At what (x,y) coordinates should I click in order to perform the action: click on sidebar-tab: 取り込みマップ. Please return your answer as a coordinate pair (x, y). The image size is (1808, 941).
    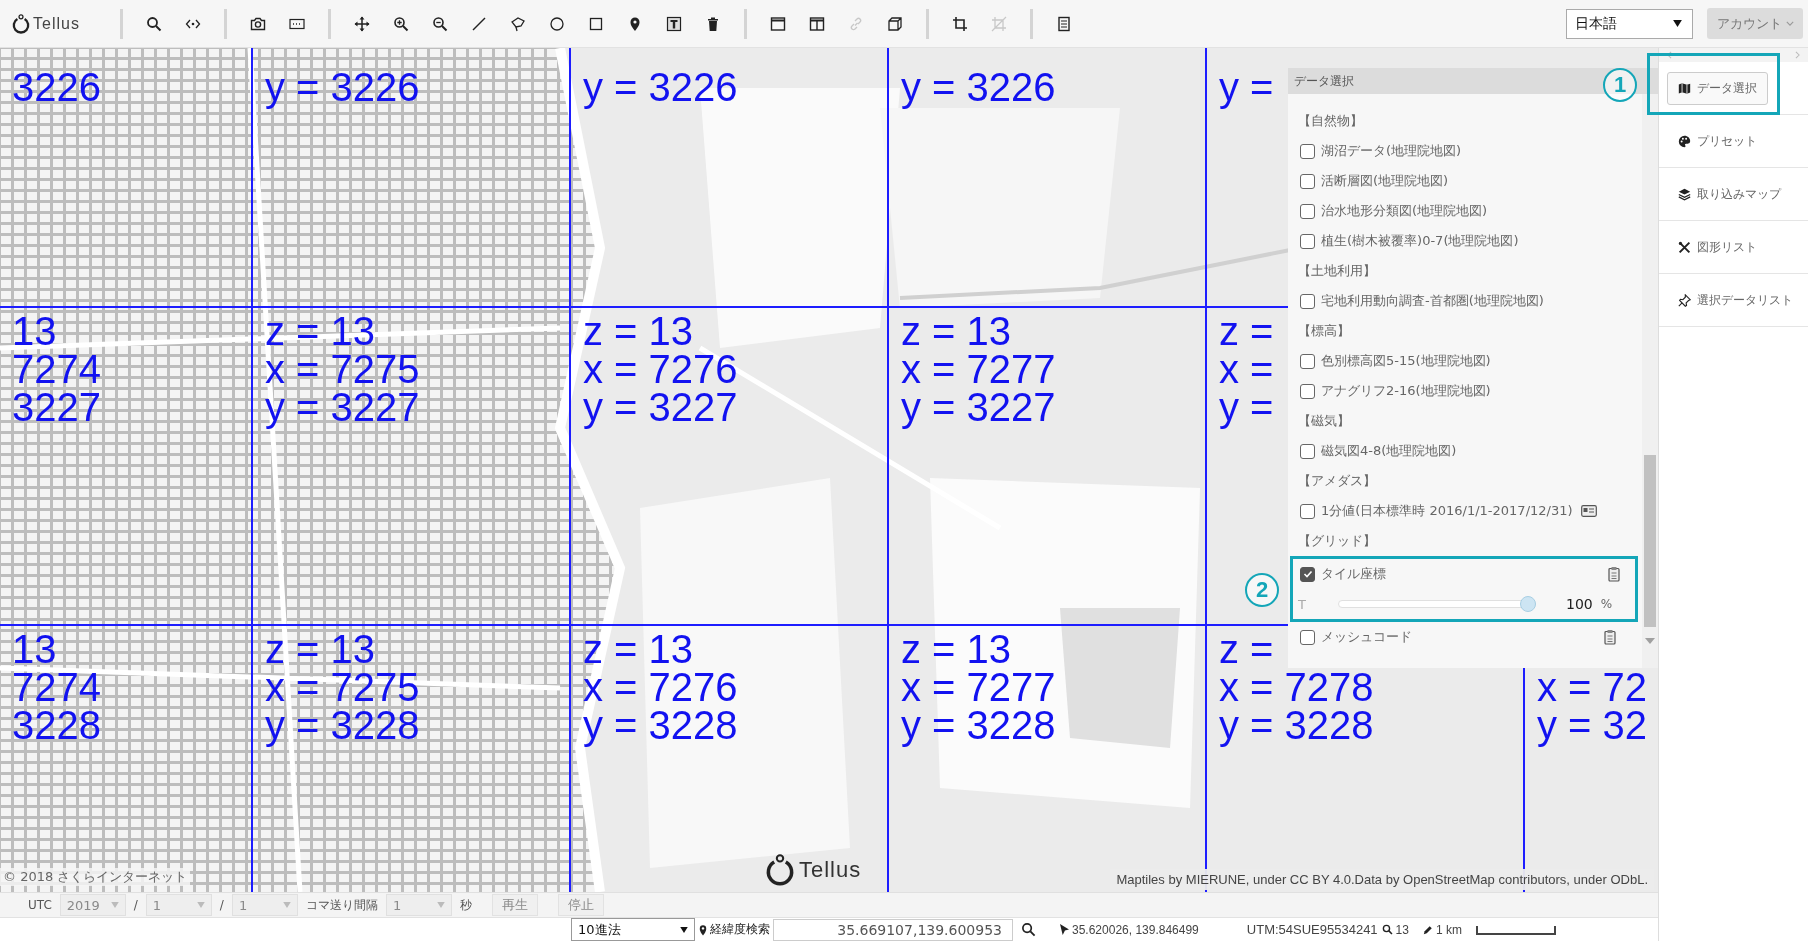
    Looking at the image, I should click on (1729, 194).